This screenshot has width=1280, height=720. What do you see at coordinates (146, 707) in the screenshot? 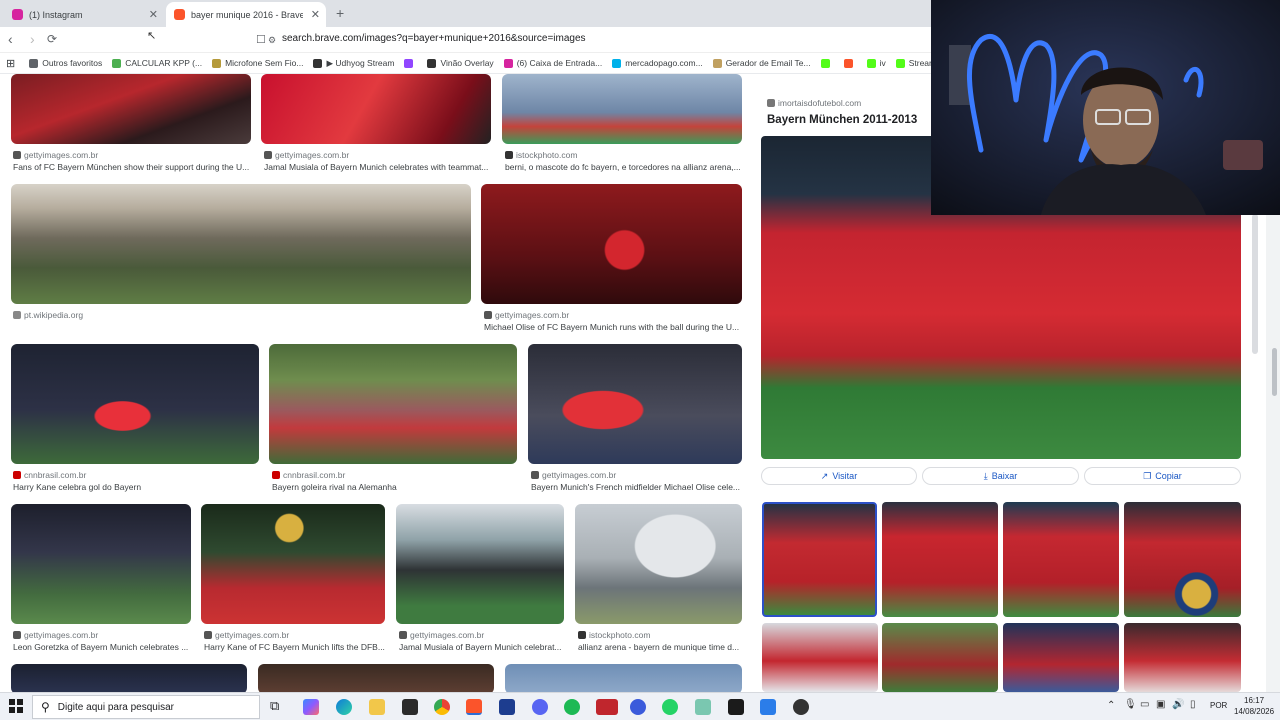
I see `taskbar-search: ⚲ Digite aqui para pesquisar` at bounding box center [146, 707].